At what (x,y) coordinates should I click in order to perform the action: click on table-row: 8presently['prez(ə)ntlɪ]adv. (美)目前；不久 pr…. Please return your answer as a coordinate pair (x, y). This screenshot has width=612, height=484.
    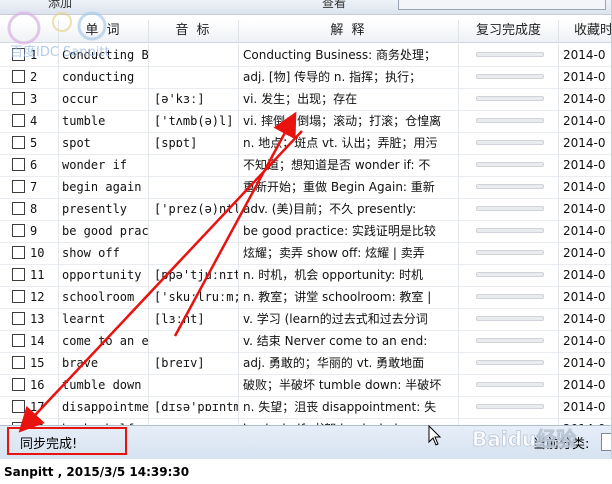
    Looking at the image, I should click on (305, 209).